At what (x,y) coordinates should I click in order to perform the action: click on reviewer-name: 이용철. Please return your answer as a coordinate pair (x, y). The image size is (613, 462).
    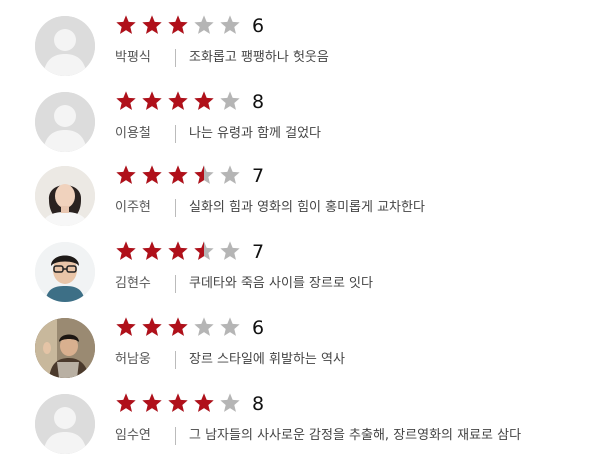
    Looking at the image, I should click on (133, 134).